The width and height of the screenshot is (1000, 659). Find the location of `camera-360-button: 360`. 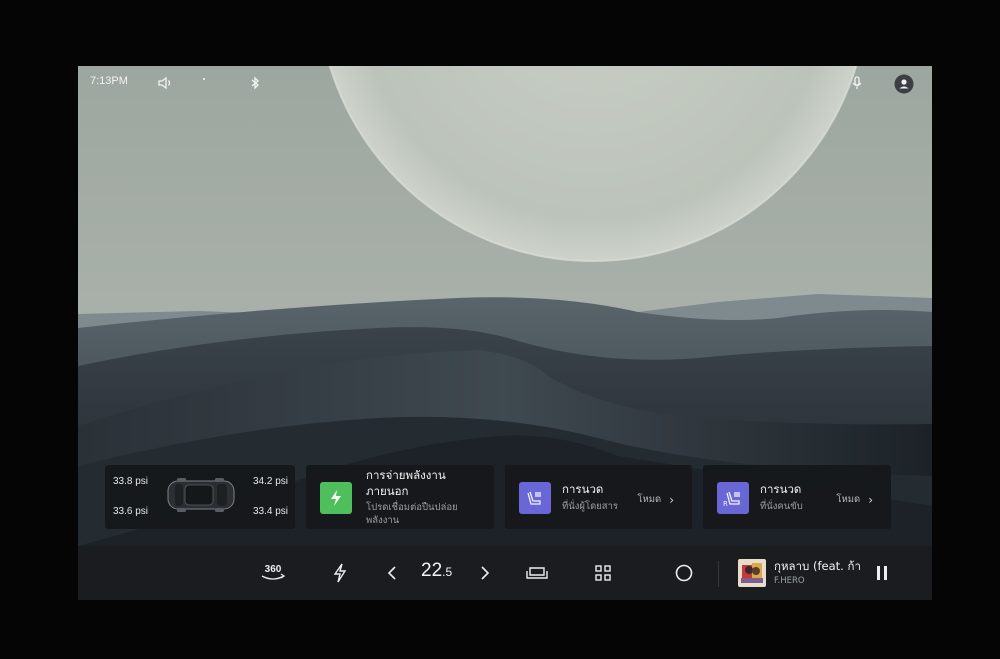

camera-360-button: 360 is located at coordinates (273, 573).